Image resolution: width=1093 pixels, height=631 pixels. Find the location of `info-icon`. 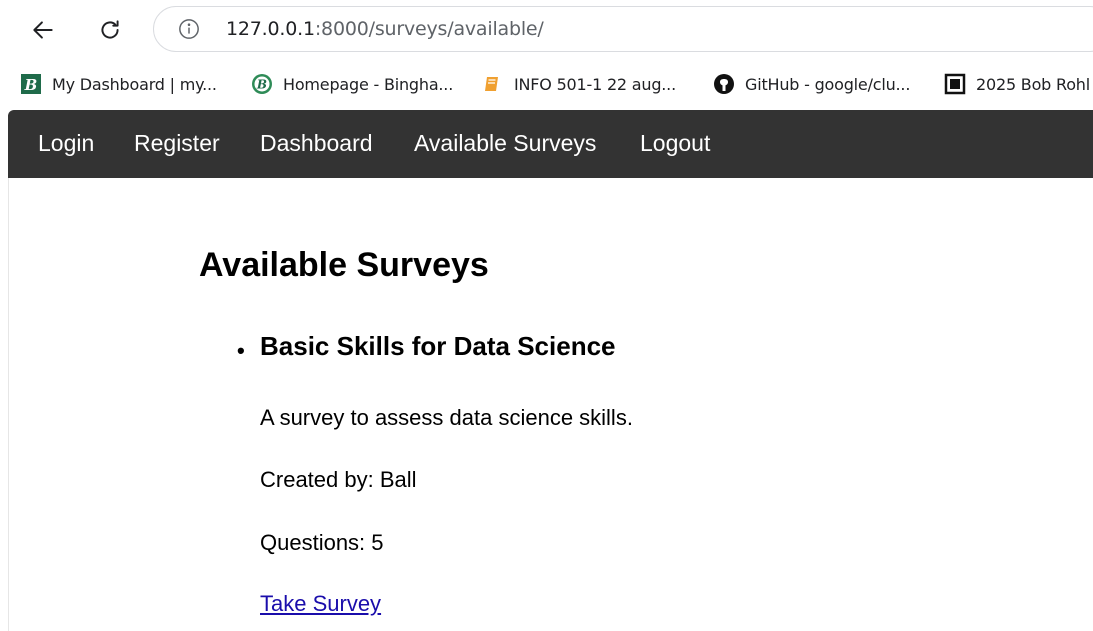

info-icon is located at coordinates (189, 29).